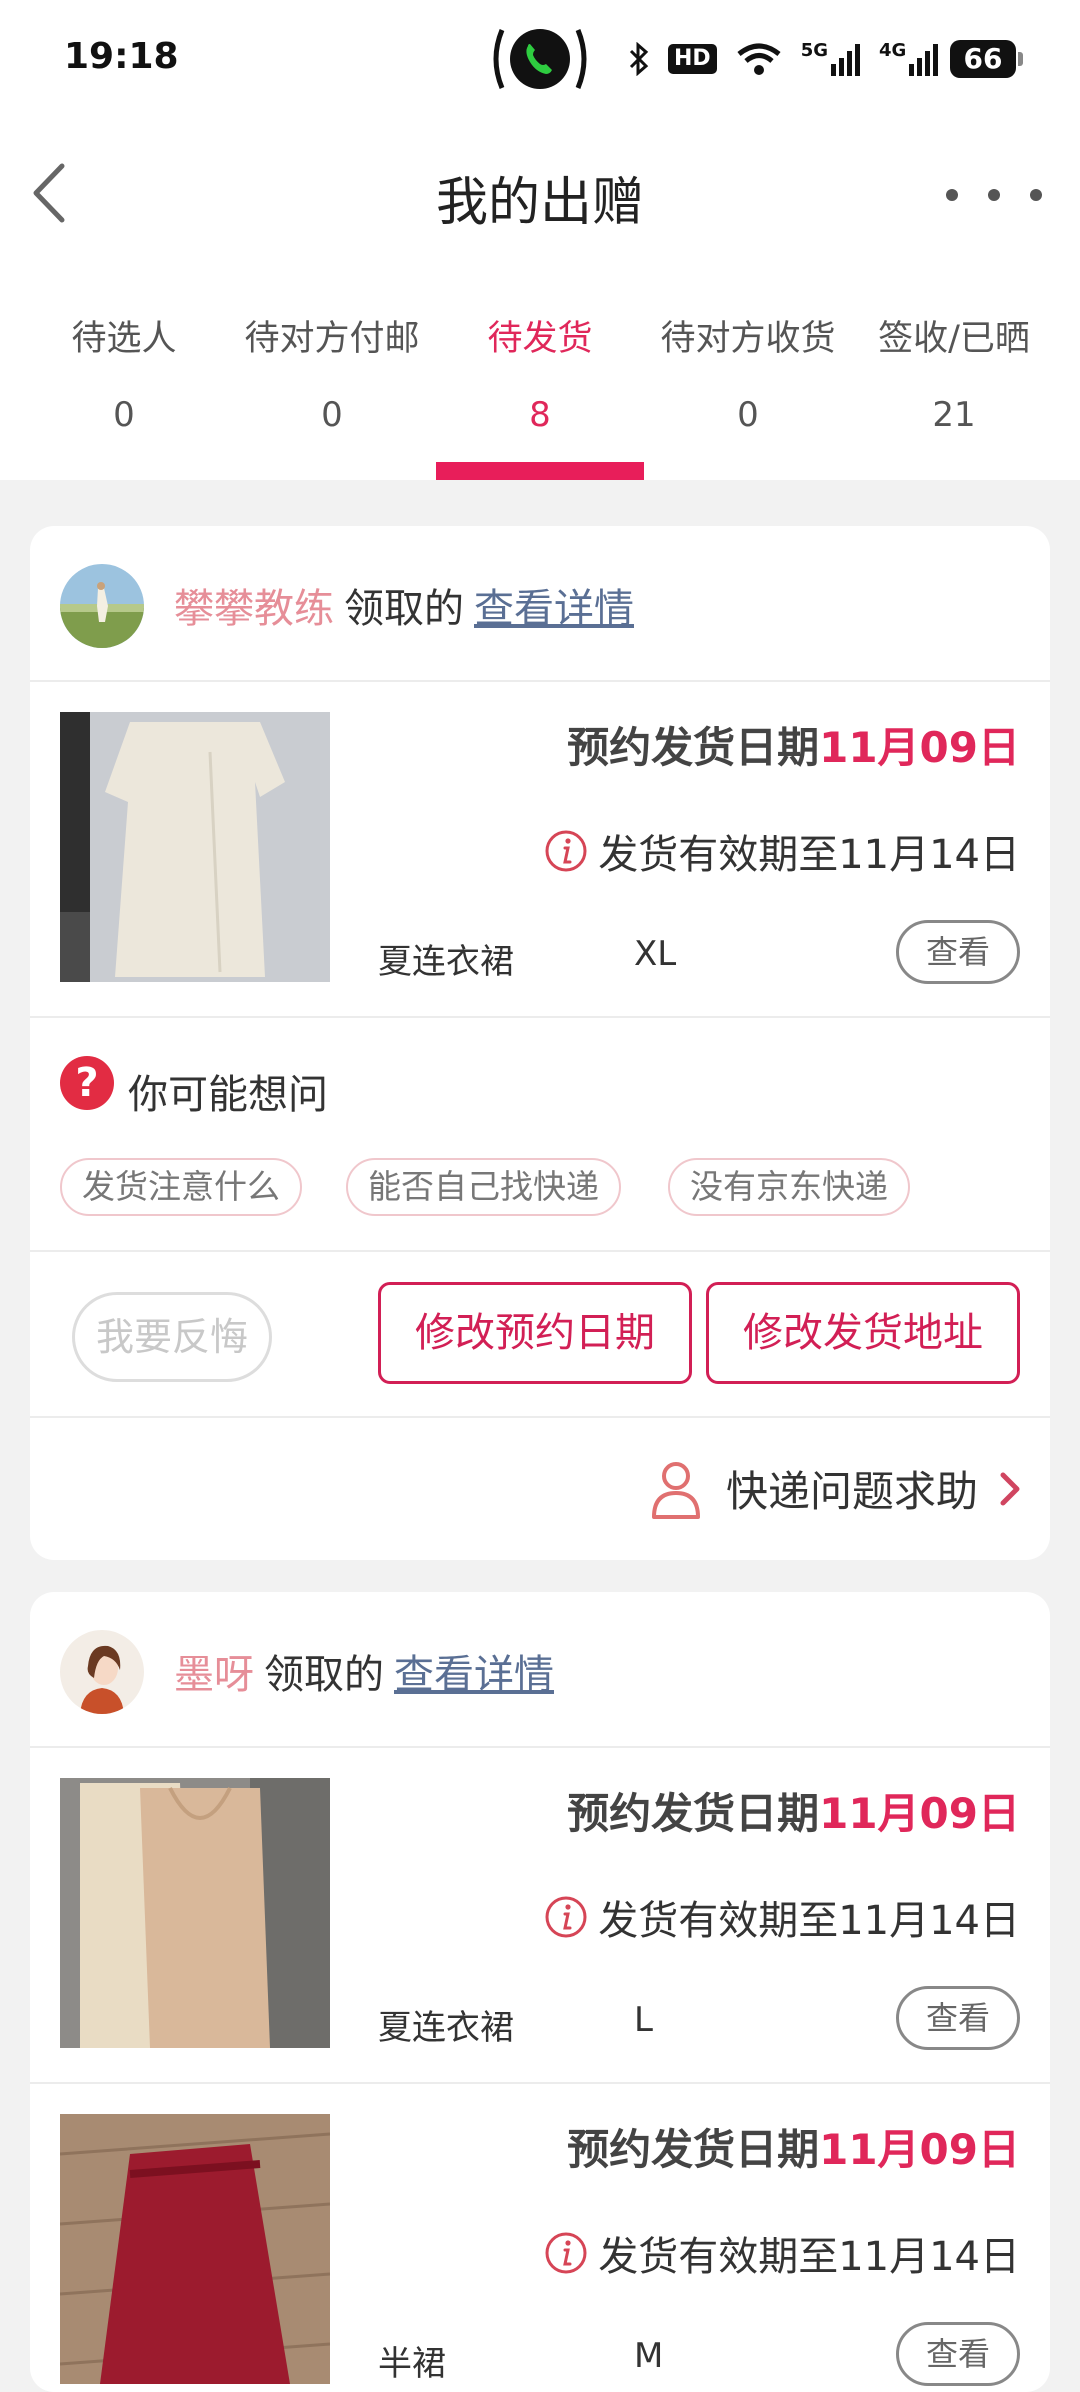  I want to click on tab-count: 8, so click(540, 415).